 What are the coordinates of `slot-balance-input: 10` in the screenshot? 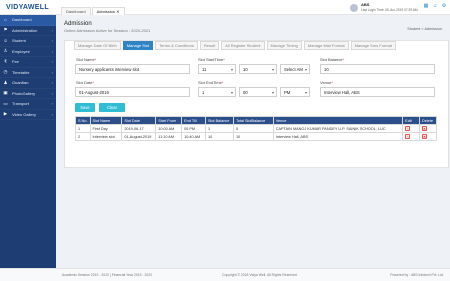 It's located at (377, 69).